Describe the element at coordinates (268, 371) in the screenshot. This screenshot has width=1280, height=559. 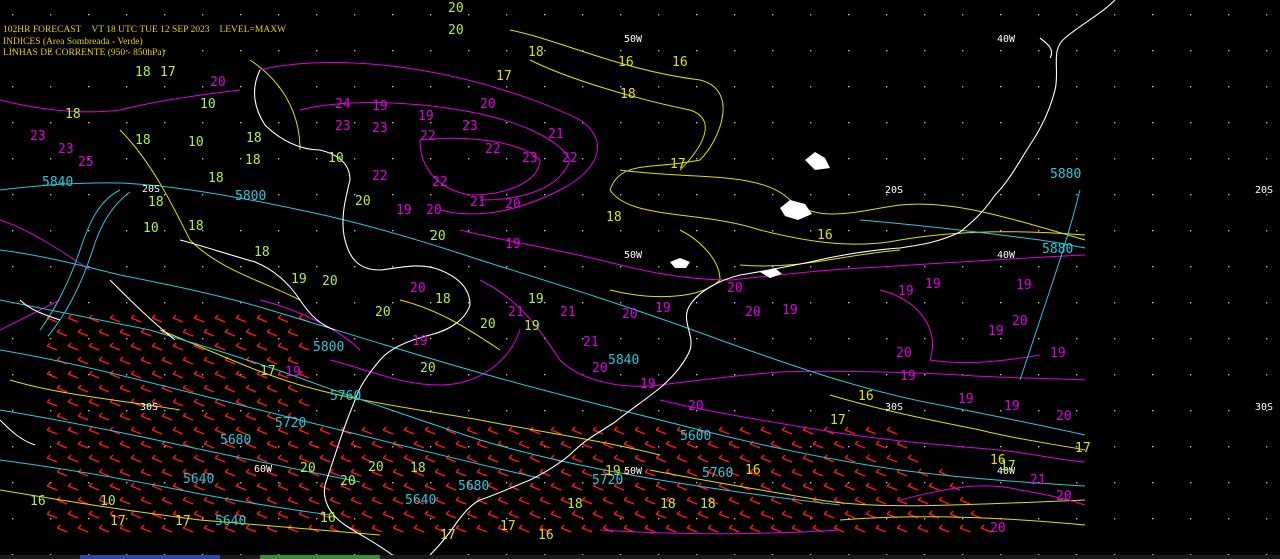
I see `green-label: 17` at that location.